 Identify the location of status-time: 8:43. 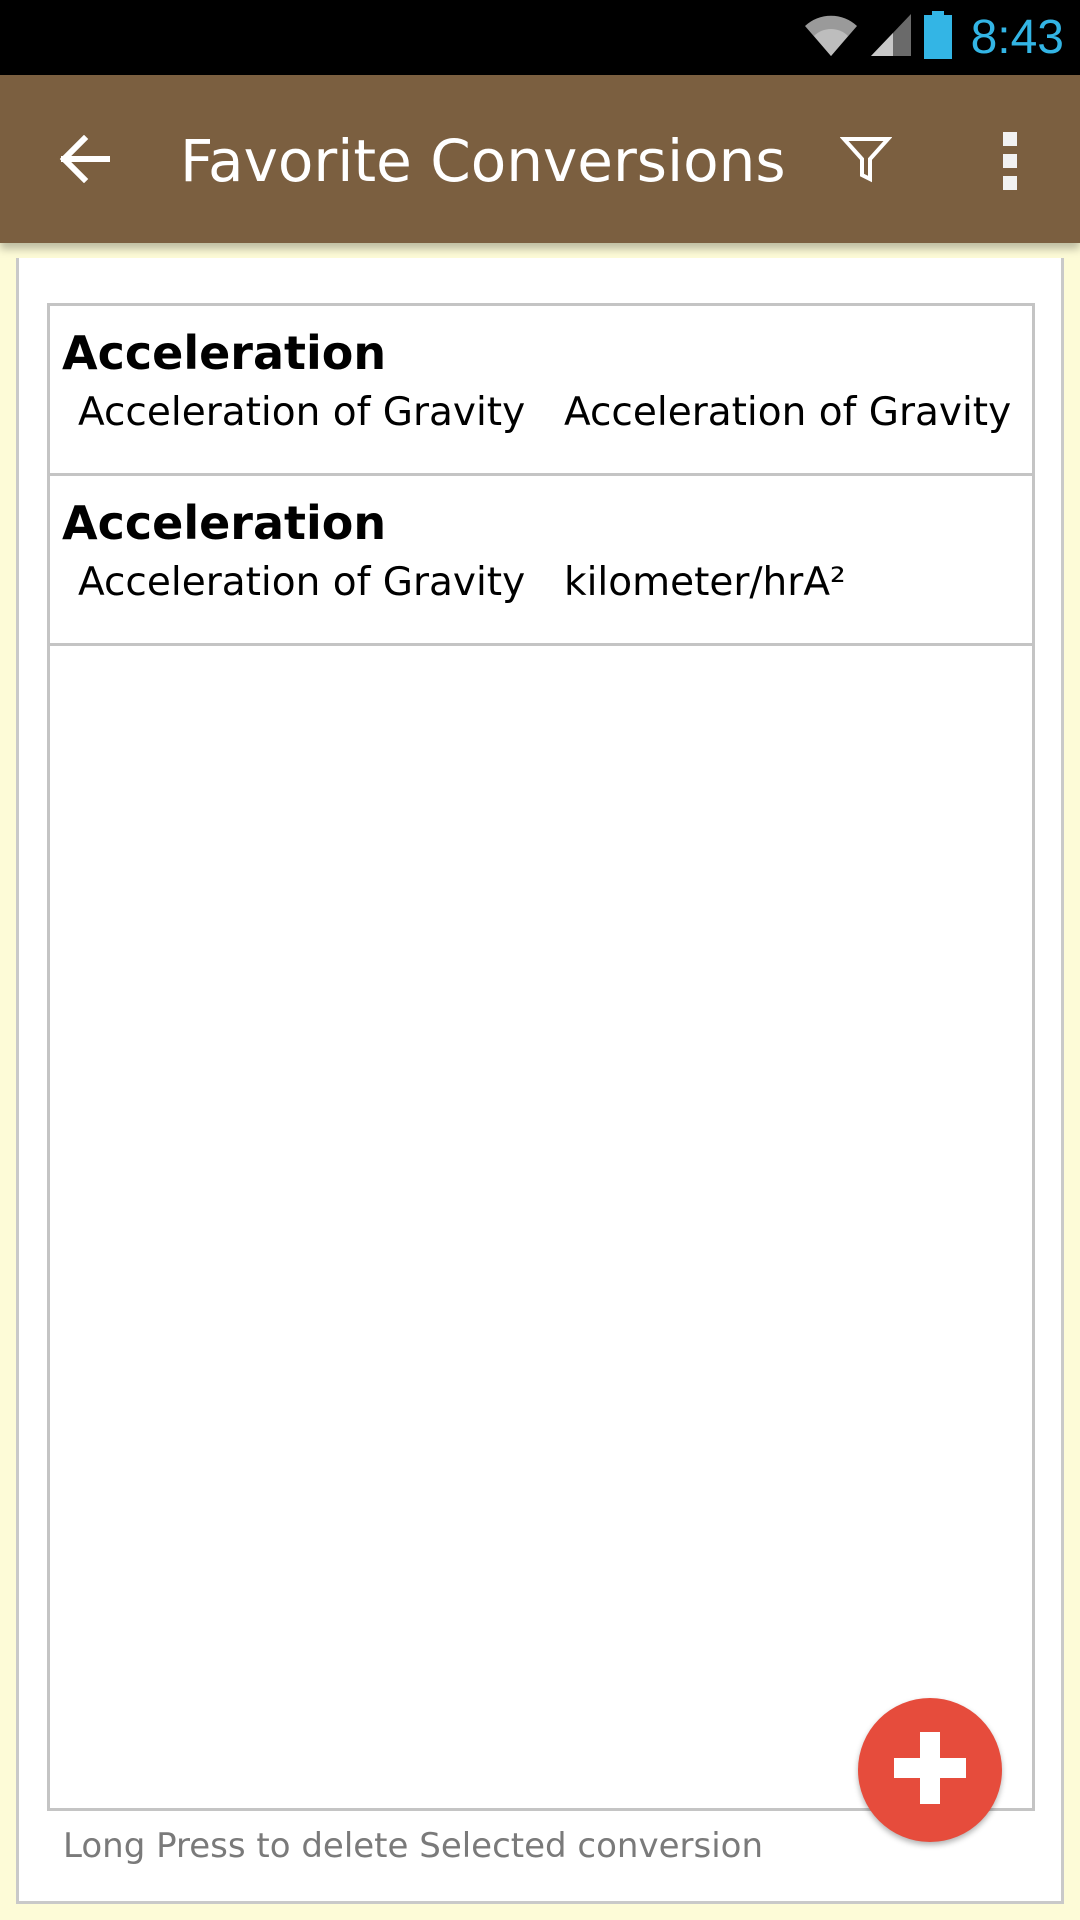
(1017, 37).